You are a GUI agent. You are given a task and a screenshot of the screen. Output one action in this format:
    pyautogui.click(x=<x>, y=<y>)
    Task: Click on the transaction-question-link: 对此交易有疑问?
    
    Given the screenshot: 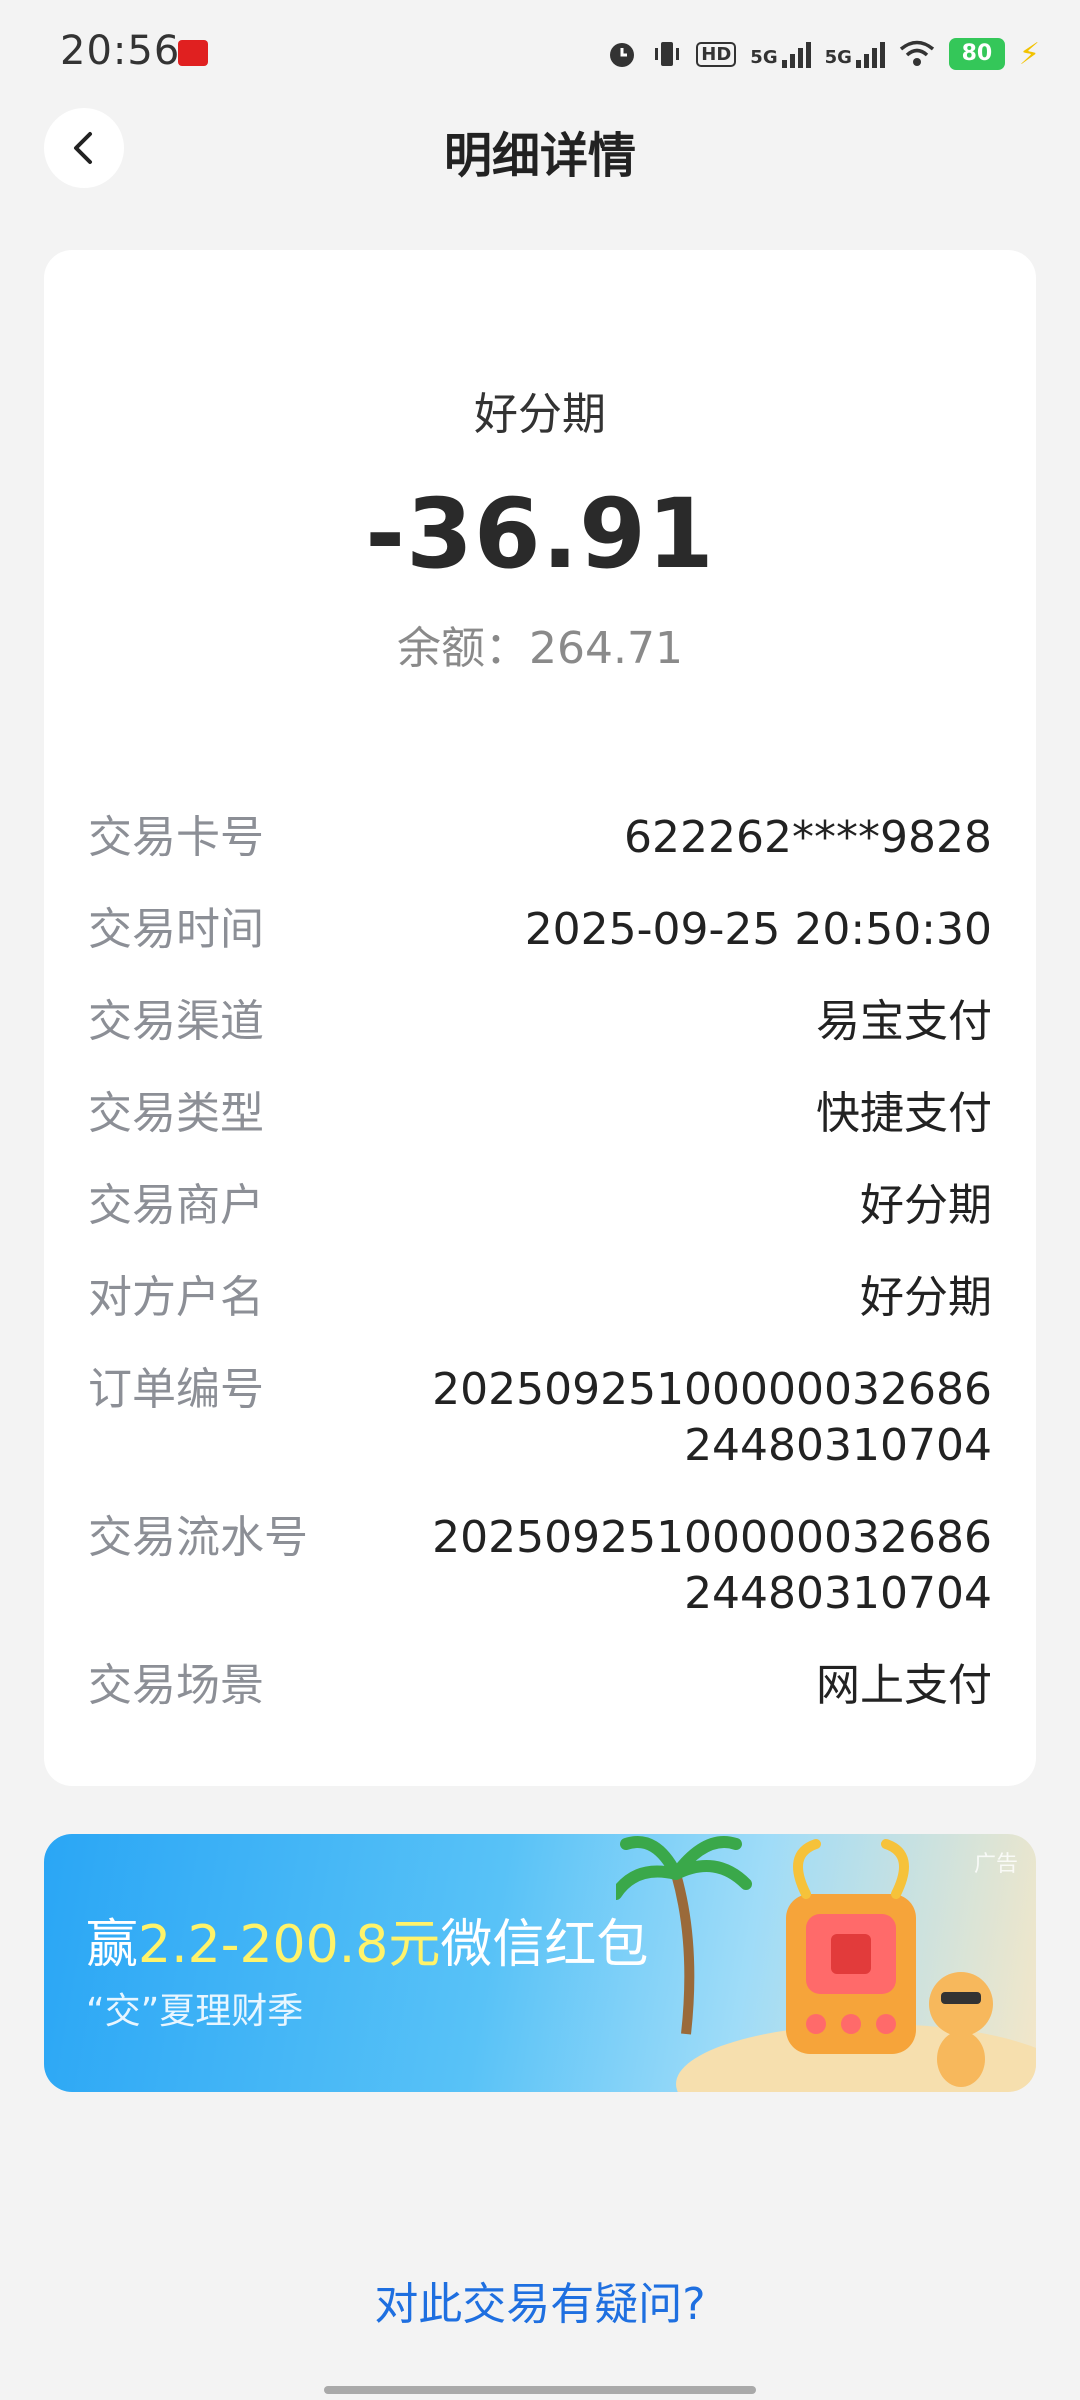 What is the action you would take?
    pyautogui.click(x=540, y=2300)
    